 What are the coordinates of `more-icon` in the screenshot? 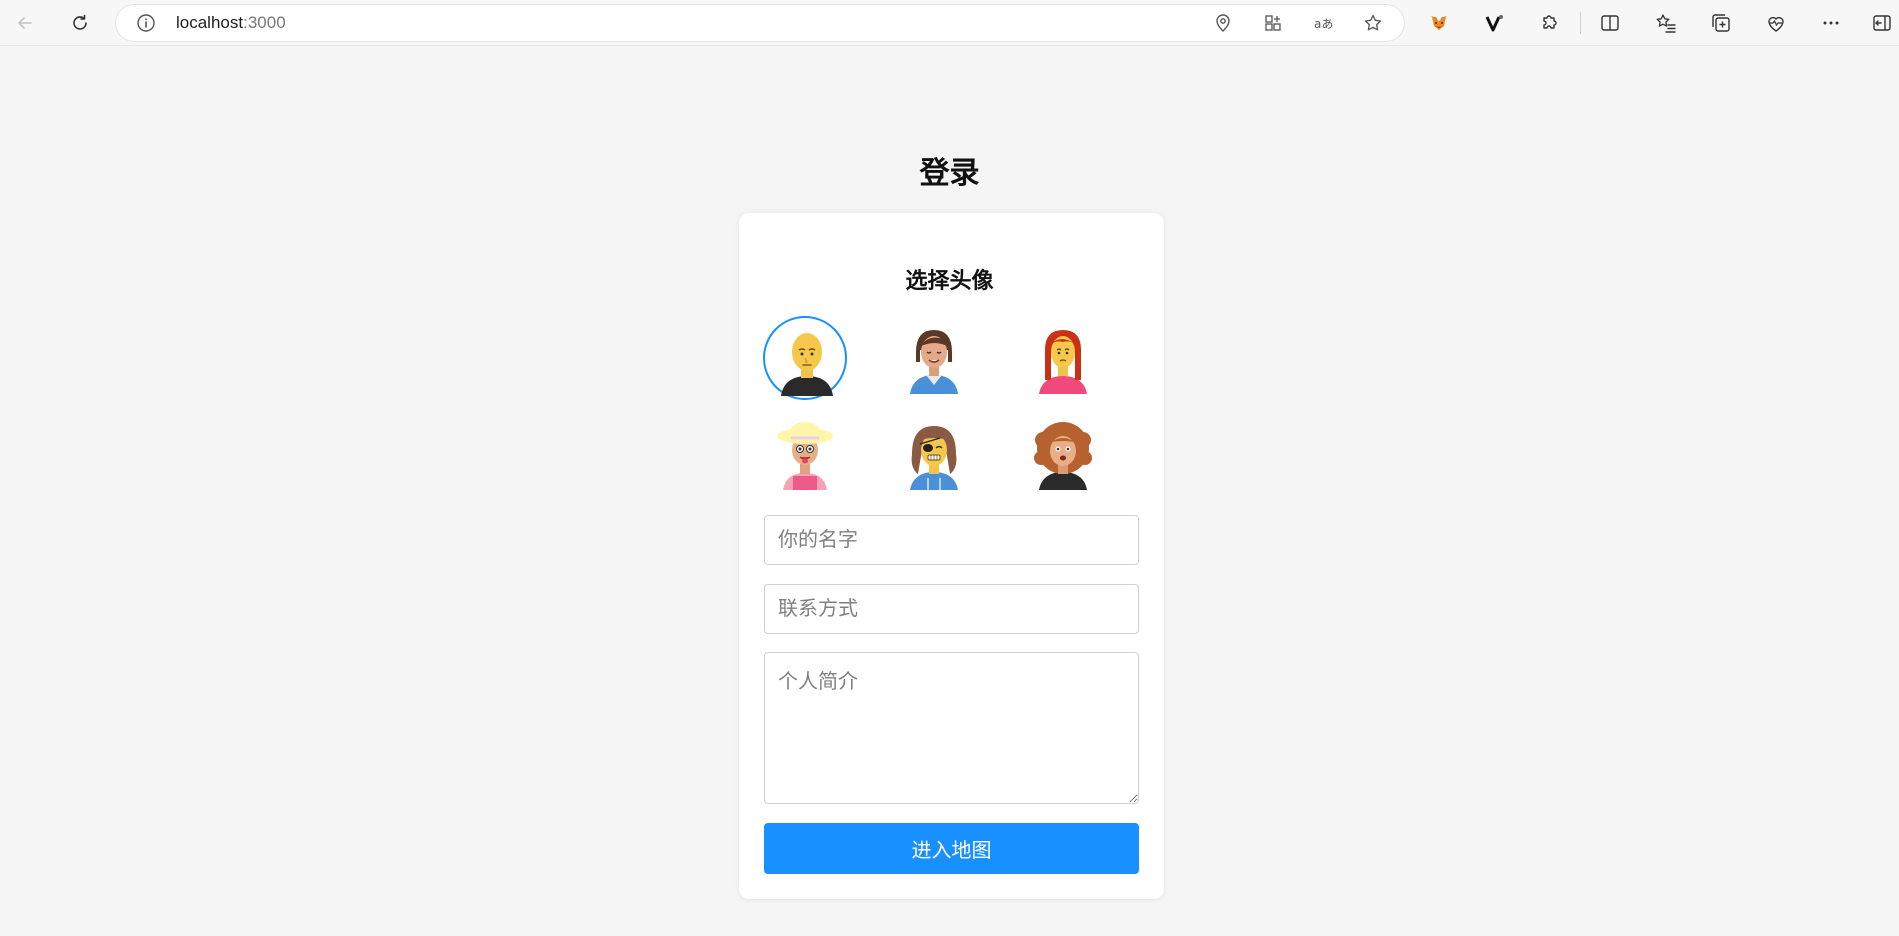 It's located at (1831, 23).